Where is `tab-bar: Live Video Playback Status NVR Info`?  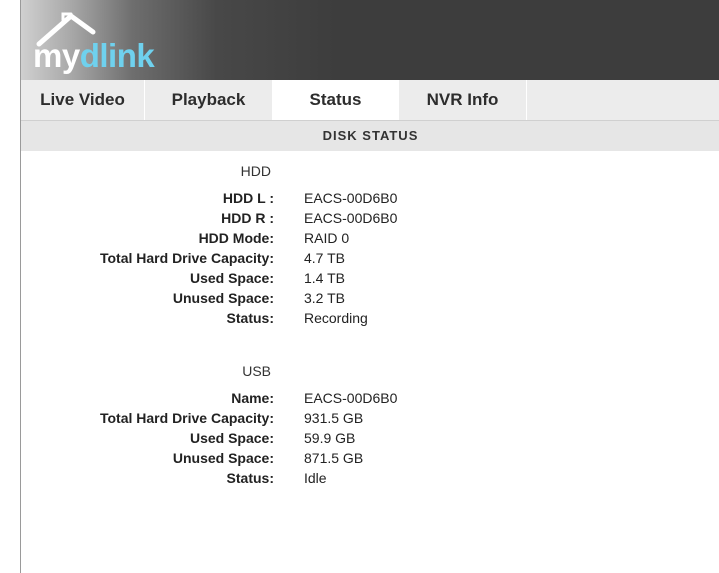
tab-bar: Live Video Playback Status NVR Info is located at coordinates (370, 100).